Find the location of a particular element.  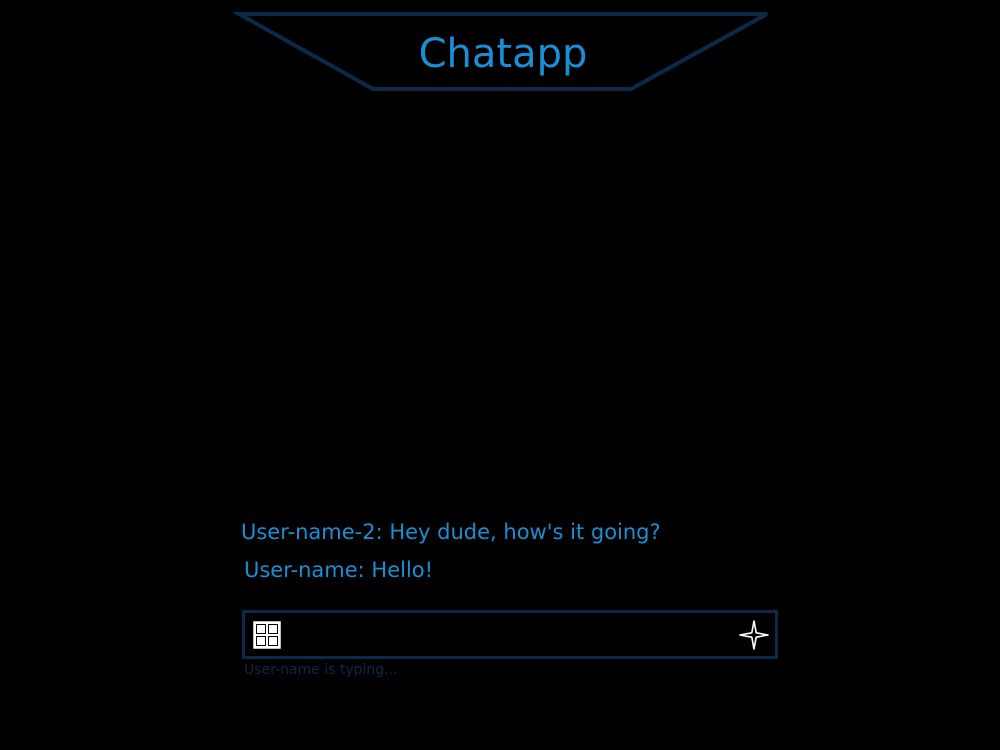

grid-icon is located at coordinates (267, 635).